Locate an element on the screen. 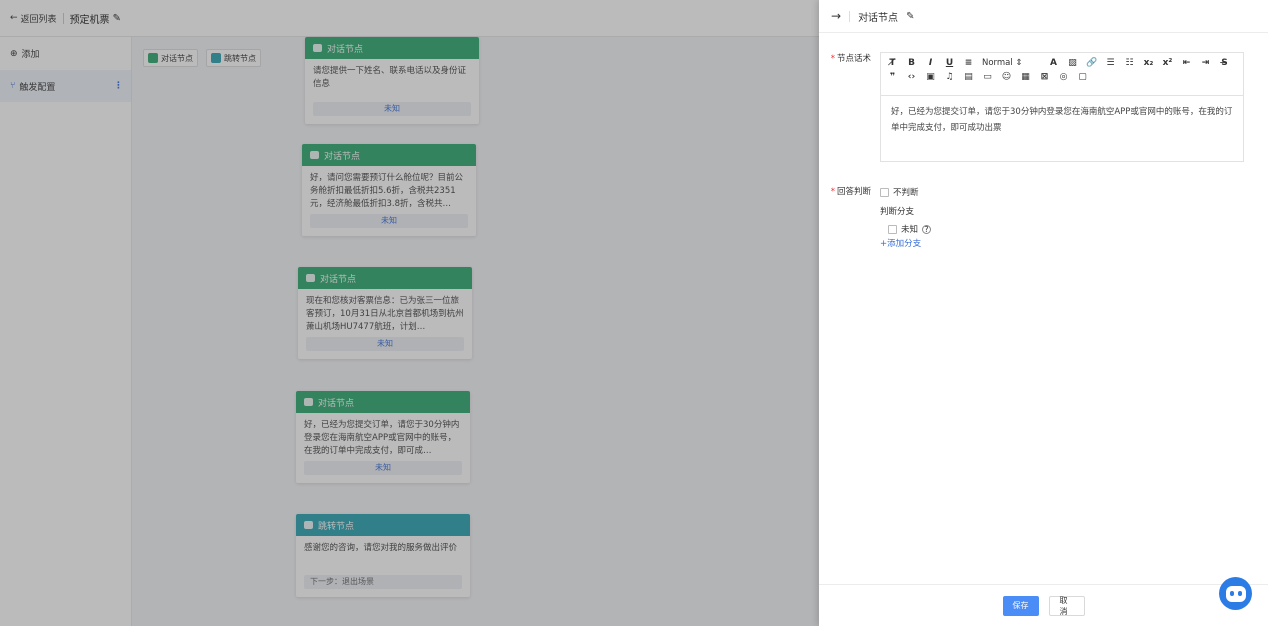 The width and height of the screenshot is (1268, 626). no-judge-label: 不判断 is located at coordinates (906, 193).